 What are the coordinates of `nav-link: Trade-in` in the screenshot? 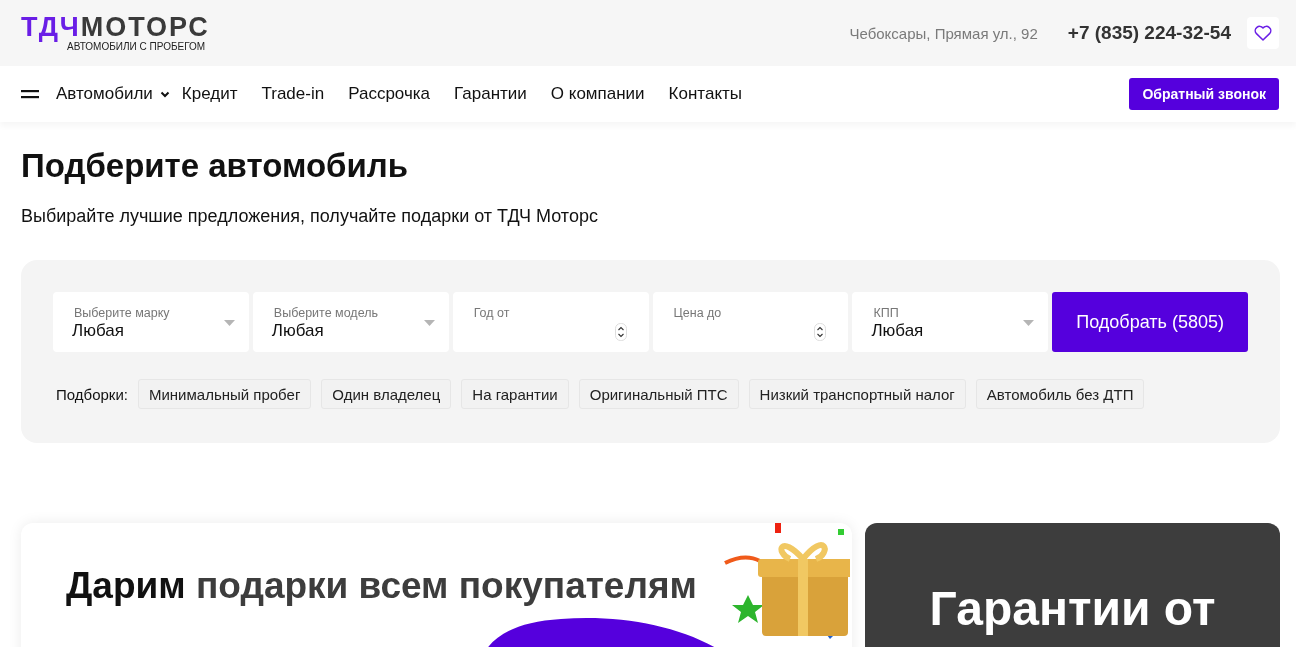 It's located at (293, 94).